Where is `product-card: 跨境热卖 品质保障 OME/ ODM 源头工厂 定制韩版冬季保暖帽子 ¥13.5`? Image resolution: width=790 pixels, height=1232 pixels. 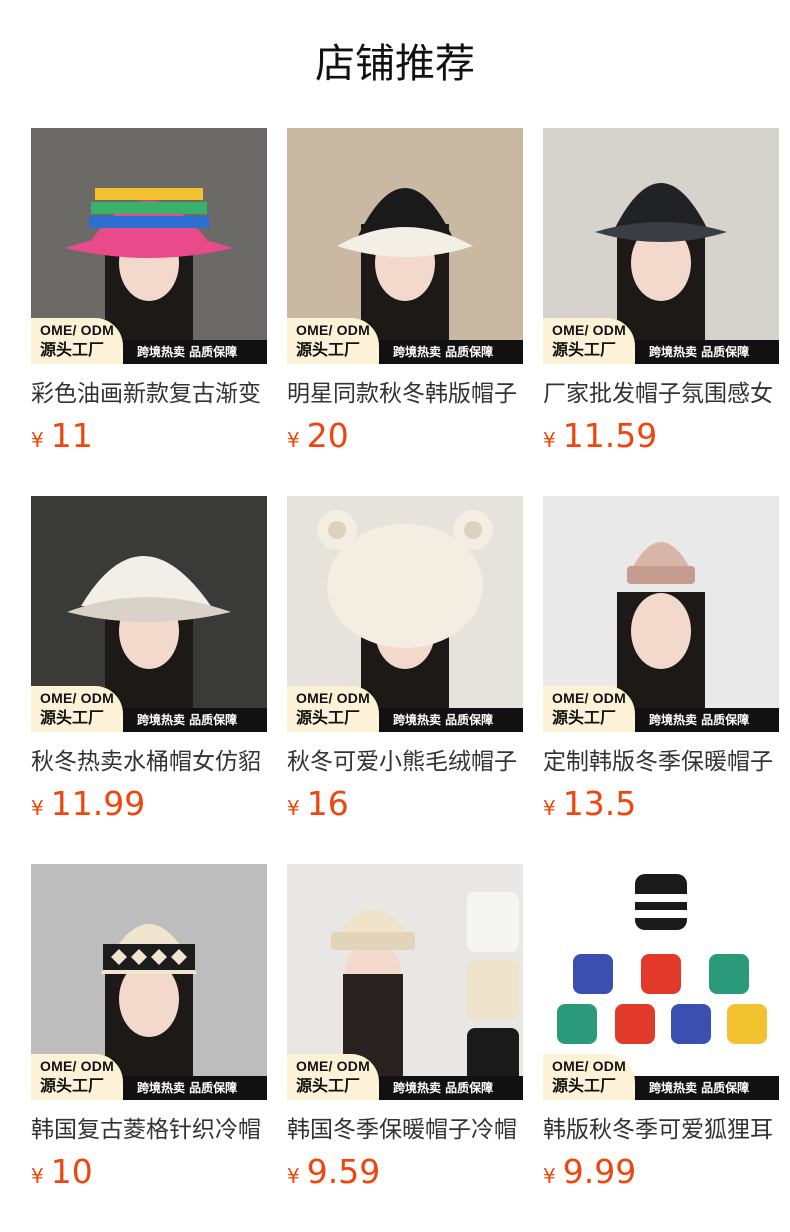
product-card: 跨境热卖 品质保障 OME/ ODM 源头工厂 定制韩版冬季保暖帽子 ¥13.5 is located at coordinates (661, 659).